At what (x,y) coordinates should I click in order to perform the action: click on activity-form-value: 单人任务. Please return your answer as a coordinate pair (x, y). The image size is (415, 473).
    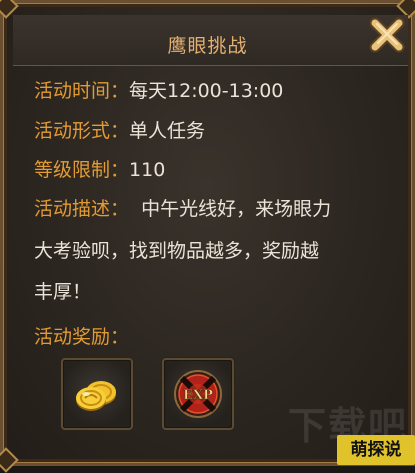
    Looking at the image, I should click on (167, 131).